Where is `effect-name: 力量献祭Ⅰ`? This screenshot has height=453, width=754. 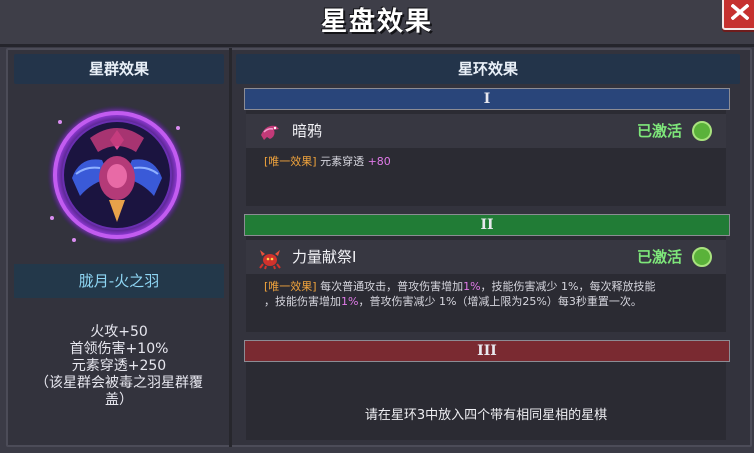
effect-name: 力量献祭Ⅰ is located at coordinates (324, 257).